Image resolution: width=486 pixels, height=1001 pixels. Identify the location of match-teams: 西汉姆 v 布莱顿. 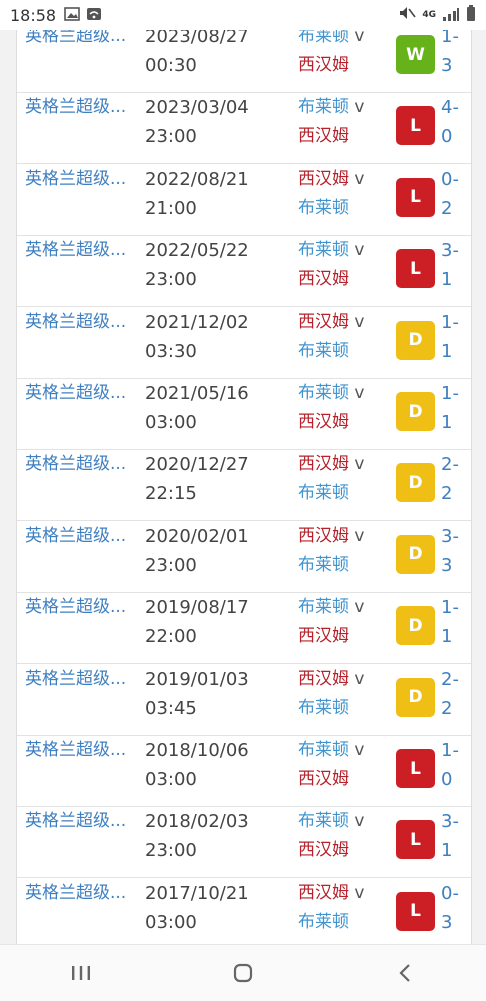
(331, 337).